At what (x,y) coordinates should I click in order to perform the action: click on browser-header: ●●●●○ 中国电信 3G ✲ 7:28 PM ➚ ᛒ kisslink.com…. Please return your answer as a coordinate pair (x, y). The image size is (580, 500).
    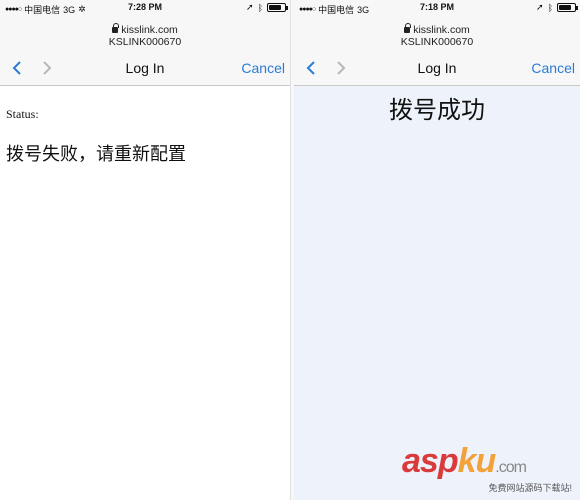
    Looking at the image, I should click on (145, 43).